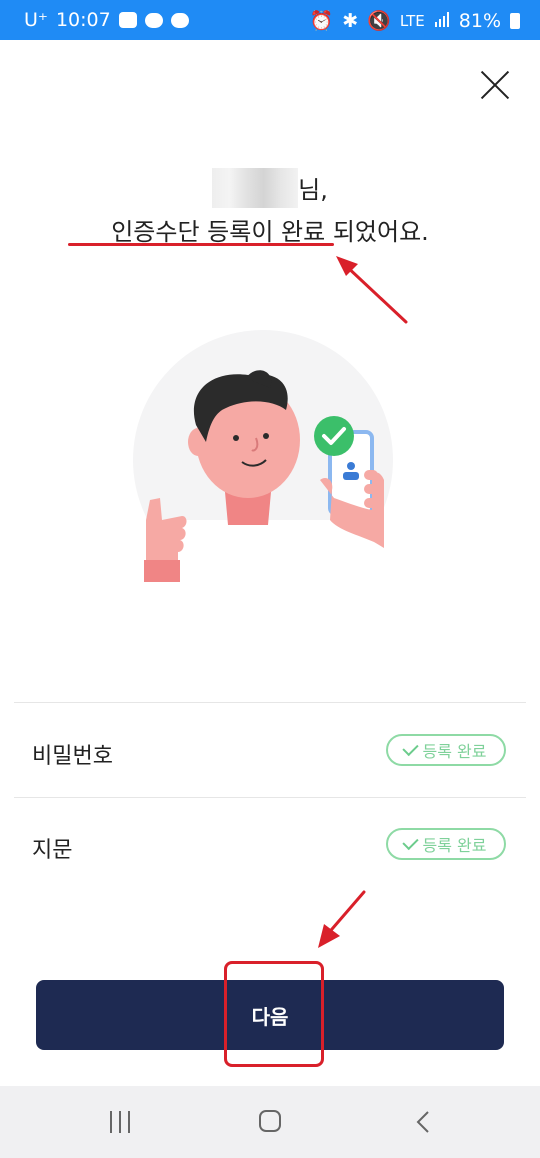 This screenshot has width=540, height=1158. What do you see at coordinates (52, 850) in the screenshot?
I see `method-label-fingerprint: 지문` at bounding box center [52, 850].